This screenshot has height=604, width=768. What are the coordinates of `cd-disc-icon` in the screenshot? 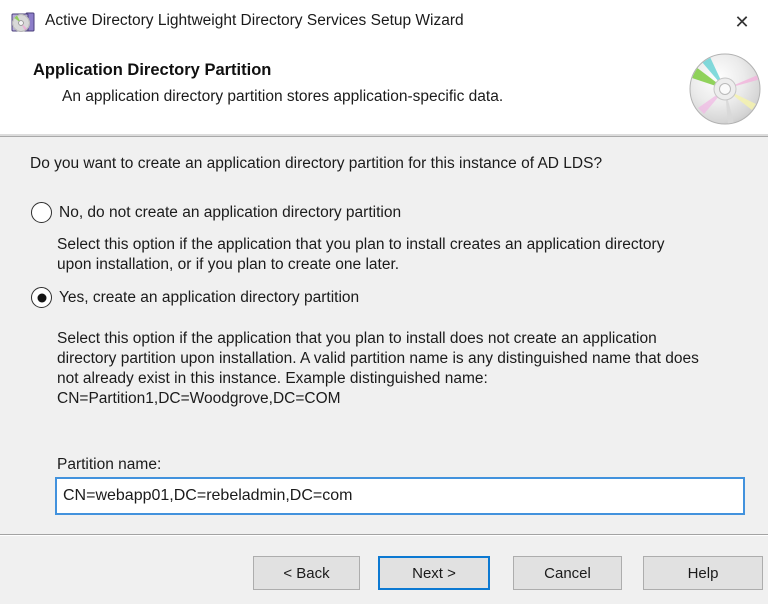 It's located at (725, 89).